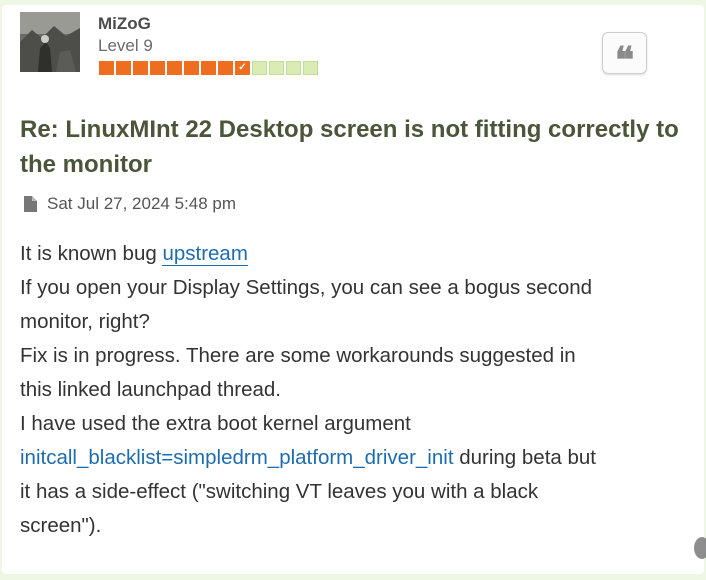 The width and height of the screenshot is (706, 580). What do you see at coordinates (125, 45) in the screenshot?
I see `user-rank: Level 9` at bounding box center [125, 45].